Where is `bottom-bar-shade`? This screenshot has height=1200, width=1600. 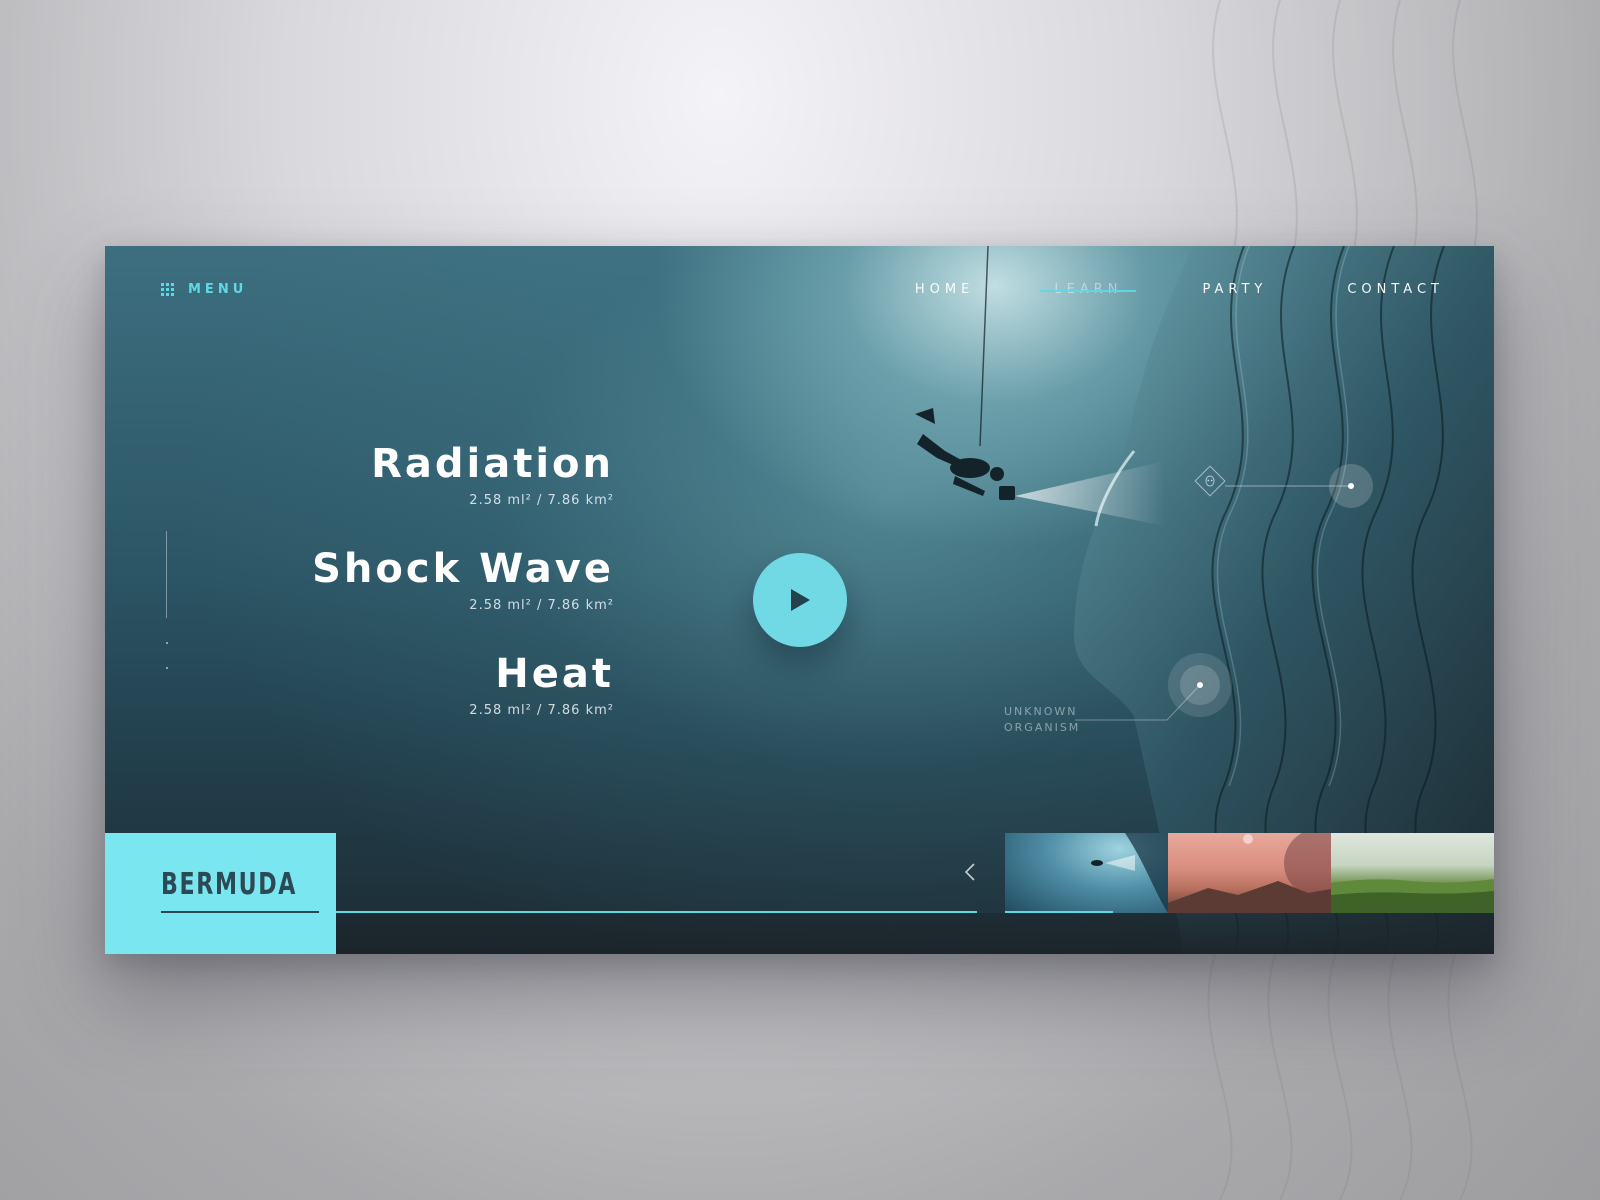
bottom-bar-shade is located at coordinates (915, 933).